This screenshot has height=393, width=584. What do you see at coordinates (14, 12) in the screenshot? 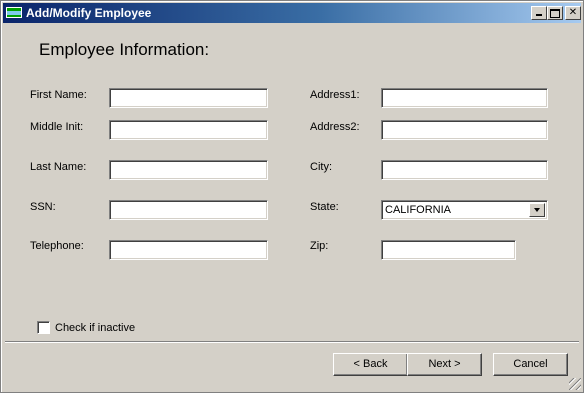
I see `app-icon` at bounding box center [14, 12].